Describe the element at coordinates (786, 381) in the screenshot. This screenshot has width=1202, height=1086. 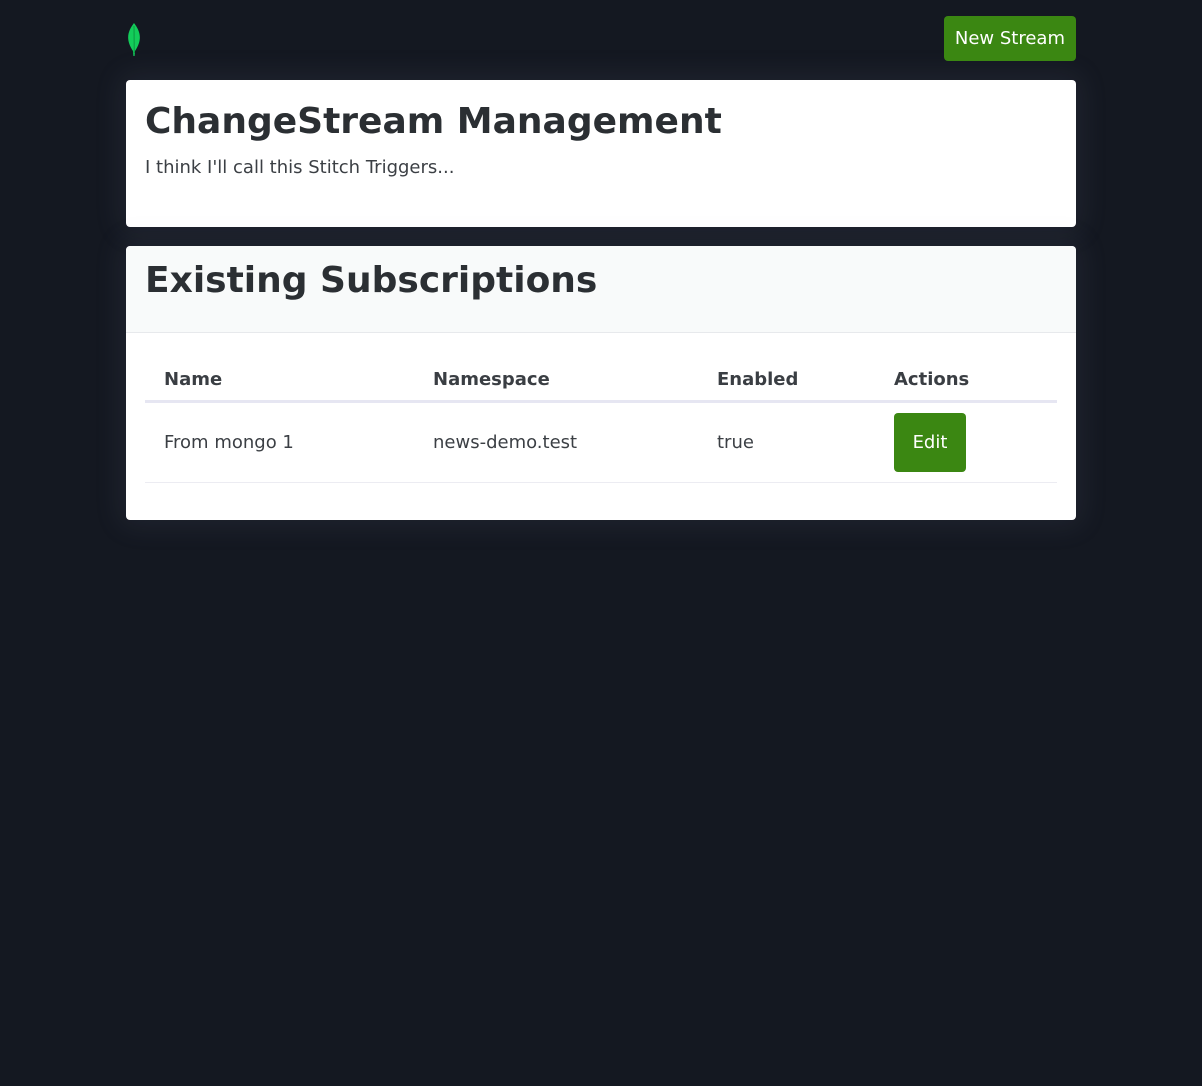
I see `column-header-enabled: Enabled` at that location.